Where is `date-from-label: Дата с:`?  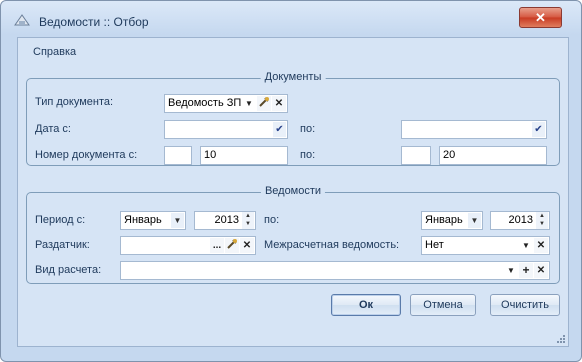
date-from-label: Дата с: is located at coordinates (53, 129).